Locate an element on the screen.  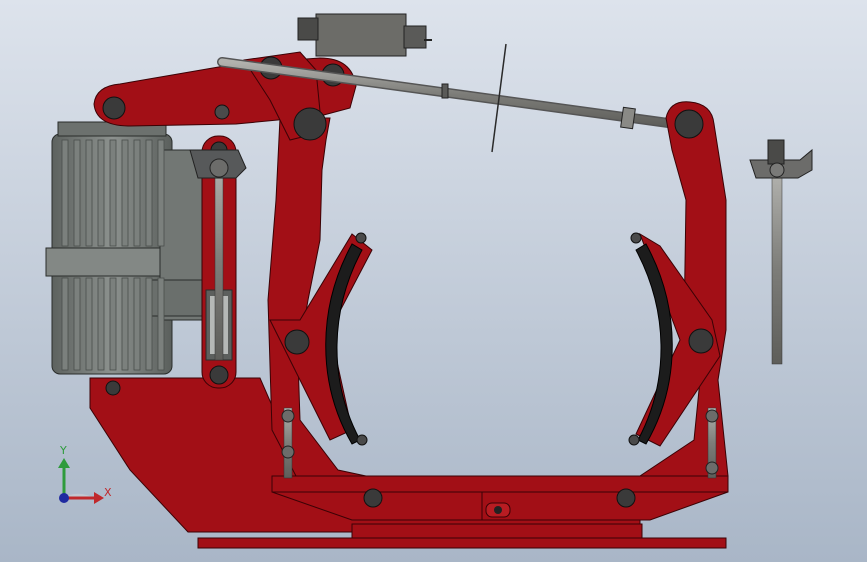
triad-y-label: Y is located at coordinates (63, 450).